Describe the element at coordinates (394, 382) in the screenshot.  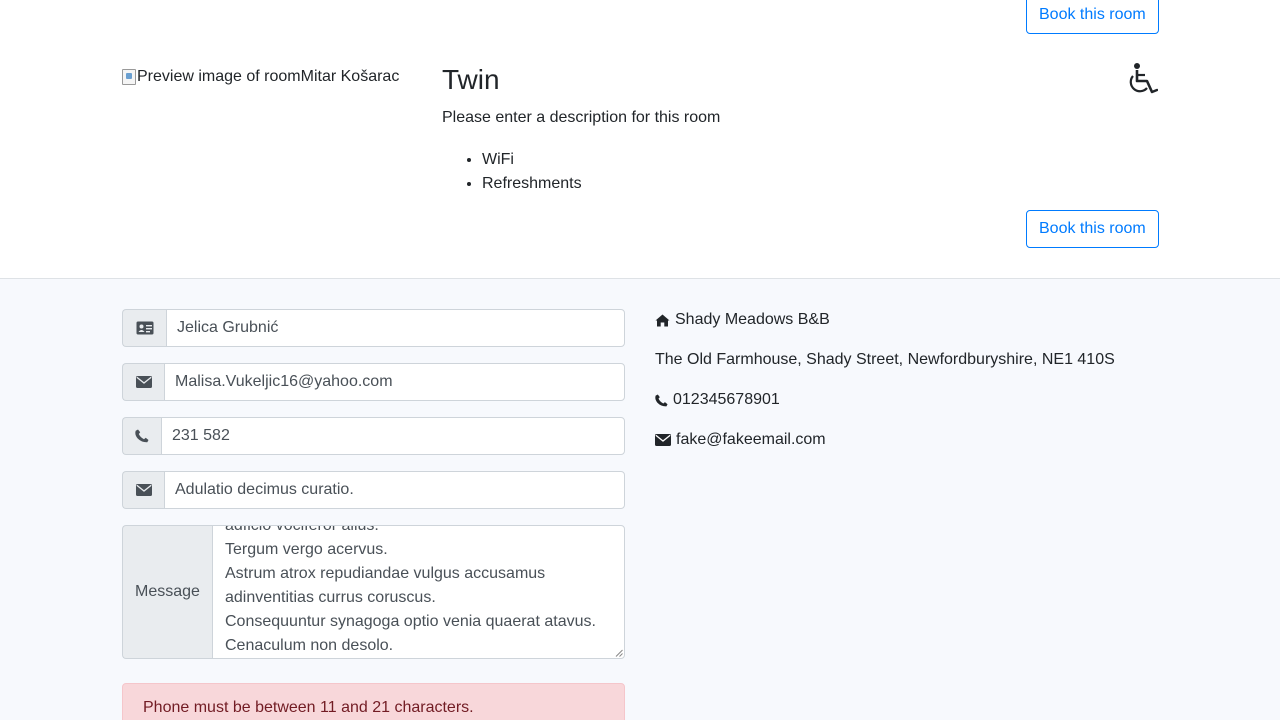
I see `email-field: Malisa.Vukeljic16@yahoo.com` at that location.